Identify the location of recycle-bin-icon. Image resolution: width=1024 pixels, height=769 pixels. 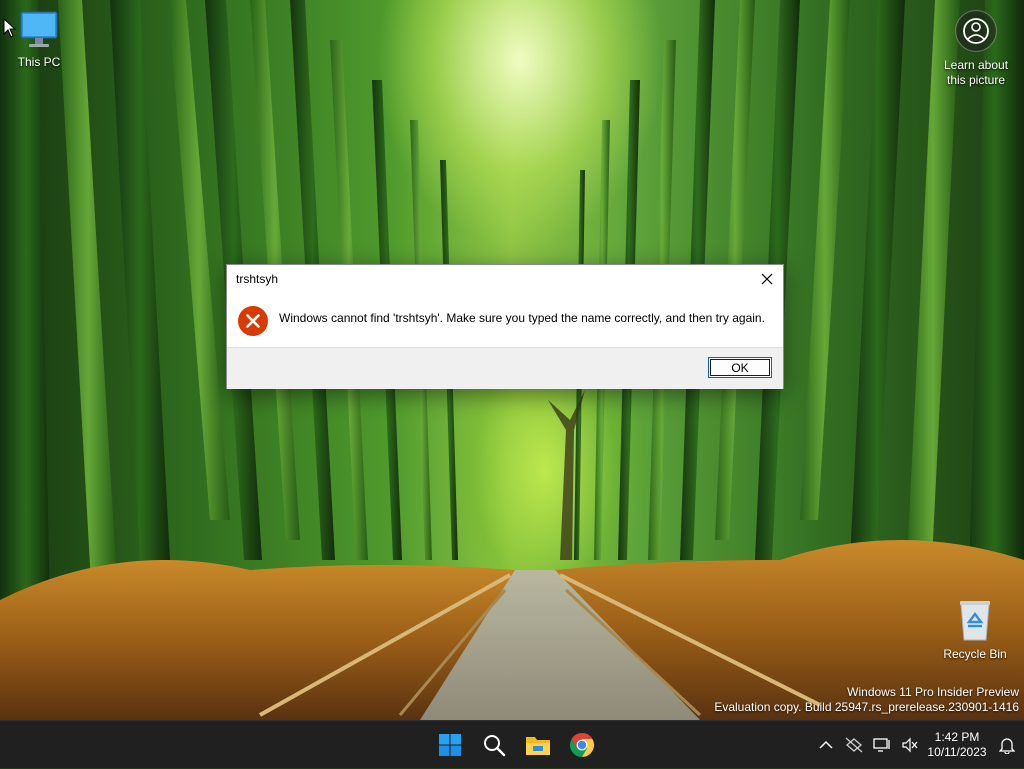
(975, 621).